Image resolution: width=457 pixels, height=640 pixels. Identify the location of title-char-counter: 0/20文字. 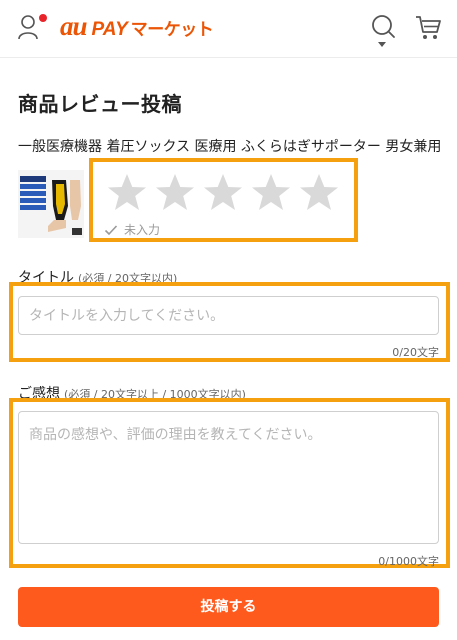
(415, 352).